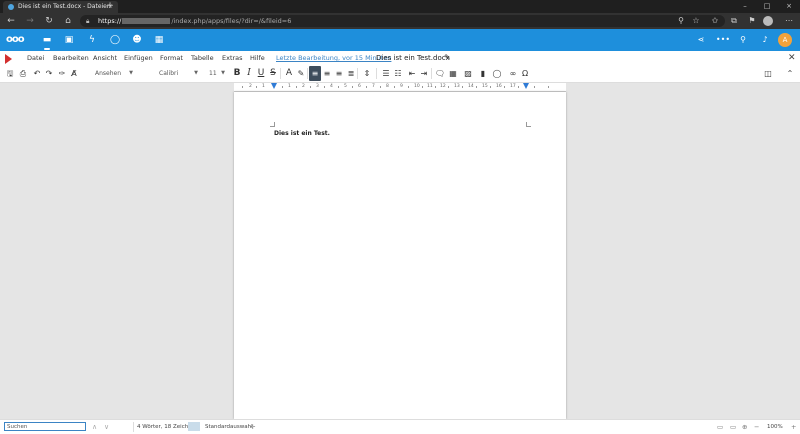  I want to click on minimize-button: –, so click(745, 6).